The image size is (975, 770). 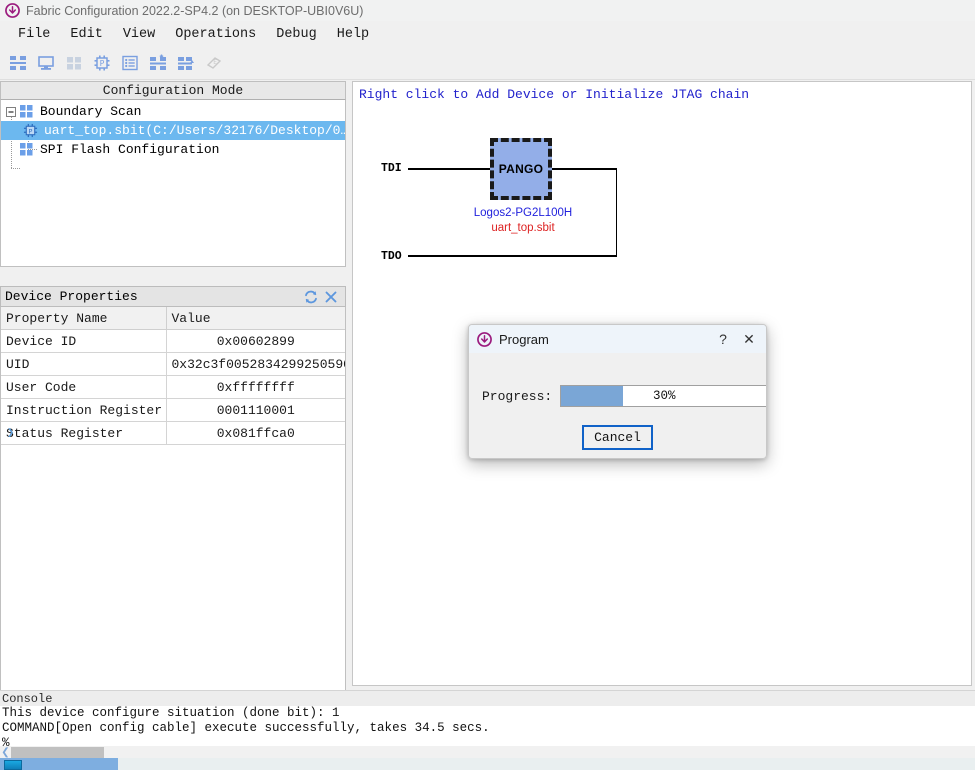 I want to click on wire-tdo, so click(x=512, y=256).